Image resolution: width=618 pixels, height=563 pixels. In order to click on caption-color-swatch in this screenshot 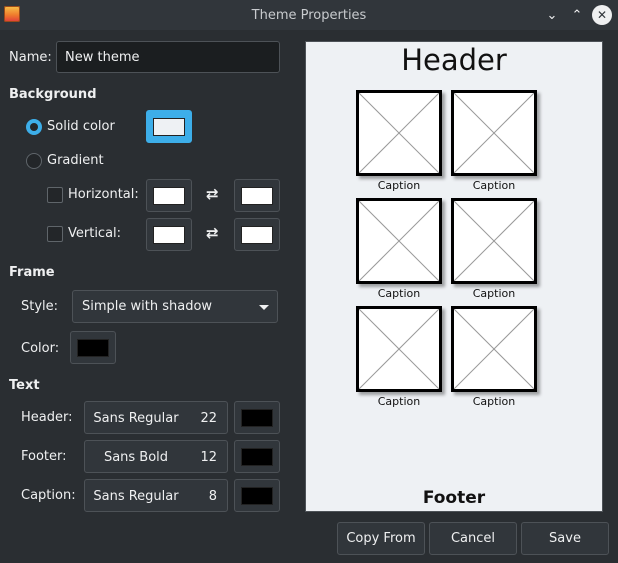, I will do `click(257, 495)`.